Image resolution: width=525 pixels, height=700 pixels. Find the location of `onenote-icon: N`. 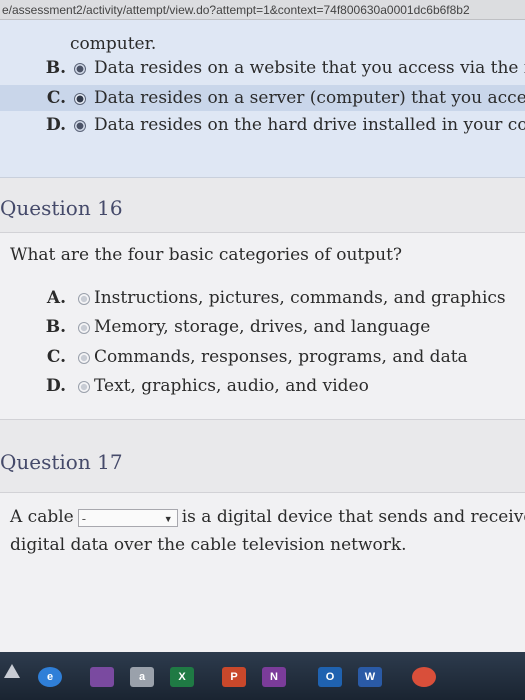

onenote-icon: N is located at coordinates (274, 677).